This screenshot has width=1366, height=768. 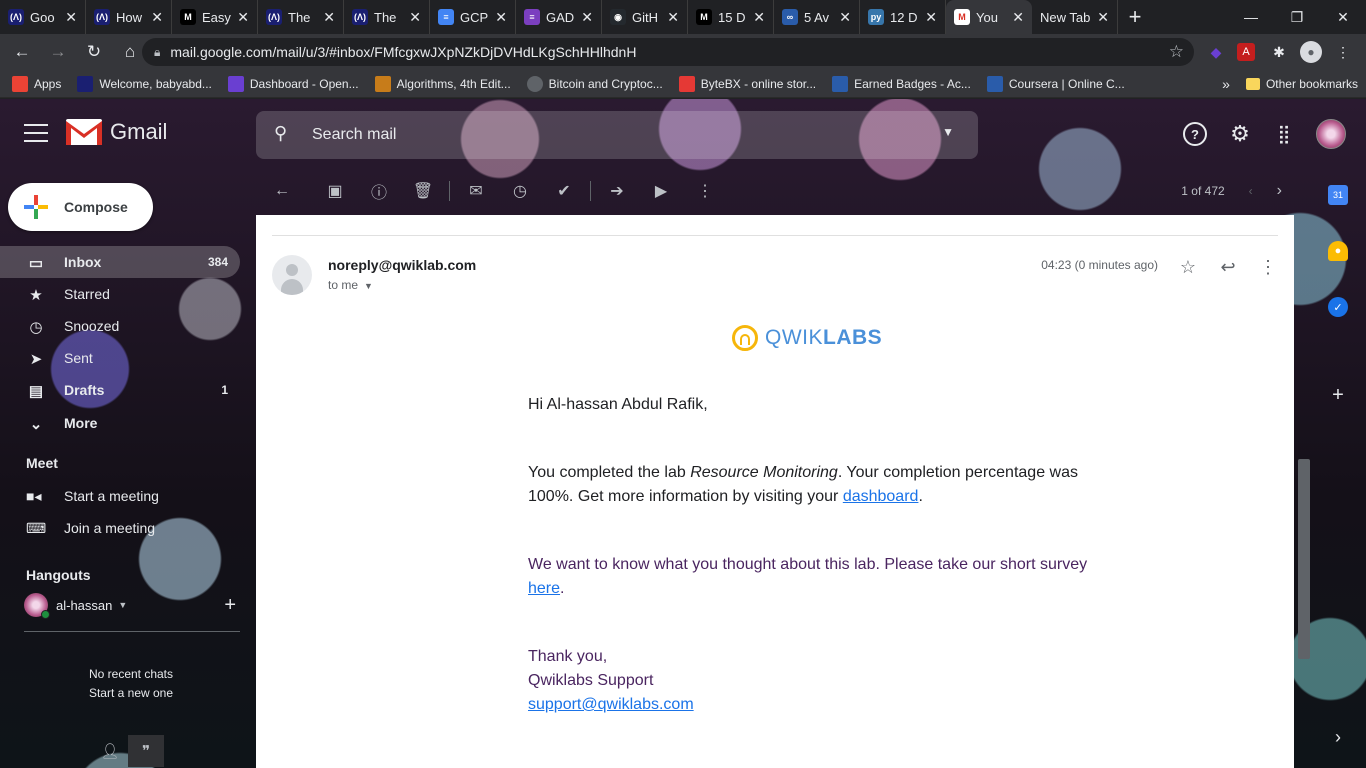 I want to click on browser-tab: M Easy ✕, so click(x=215, y=17).